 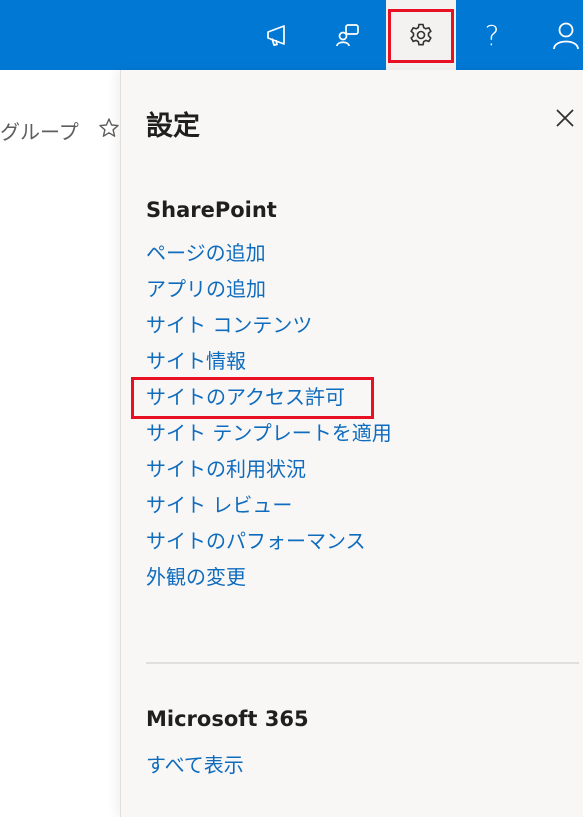 What do you see at coordinates (269, 472) in the screenshot?
I see `link-site-usage: サイトの利用状況` at bounding box center [269, 472].